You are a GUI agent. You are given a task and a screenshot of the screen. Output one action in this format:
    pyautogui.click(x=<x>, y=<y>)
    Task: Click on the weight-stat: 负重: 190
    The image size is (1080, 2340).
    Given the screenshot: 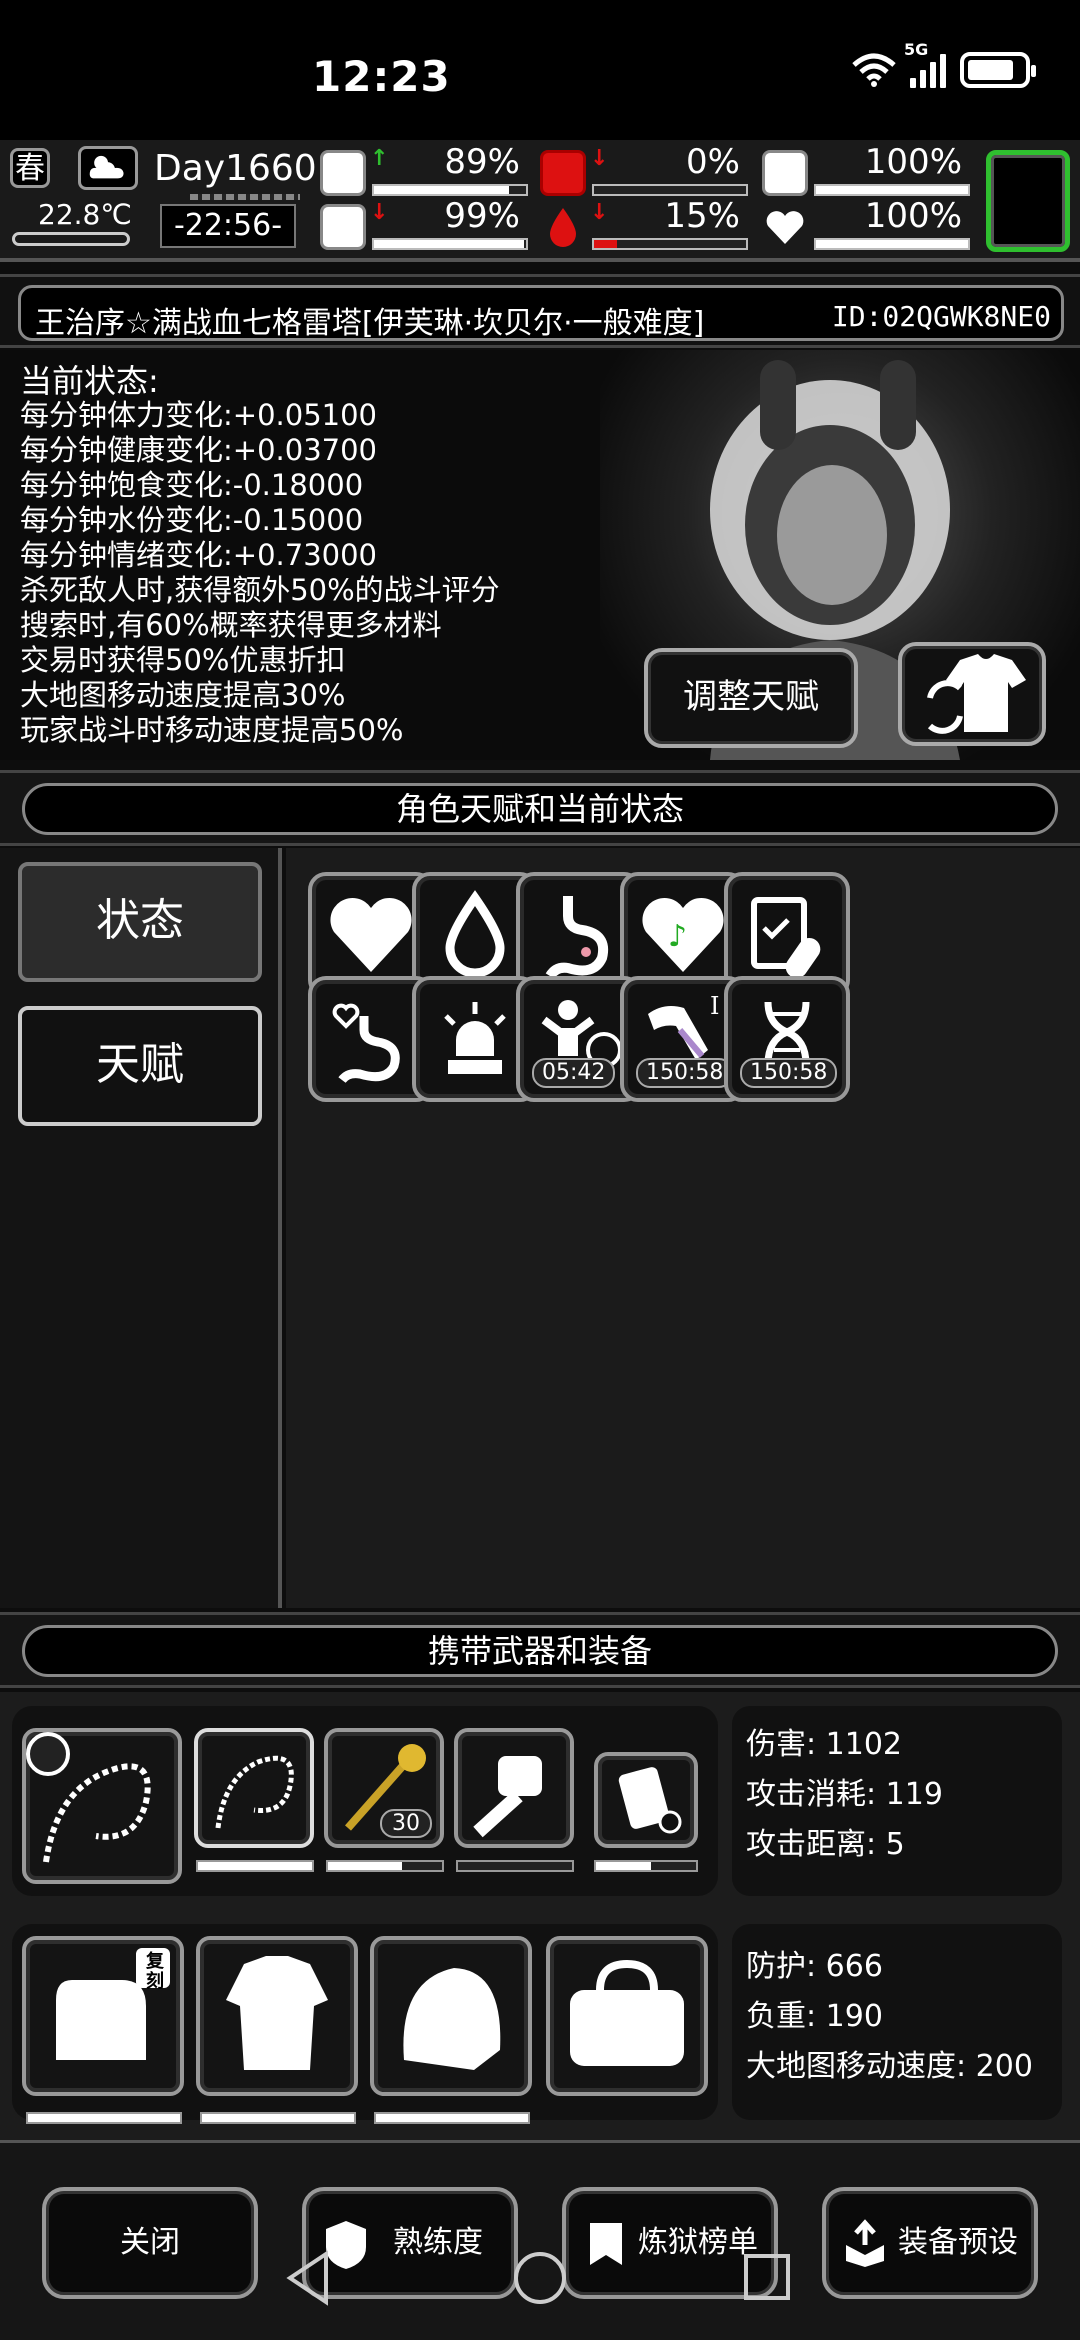 What is the action you would take?
    pyautogui.click(x=814, y=2016)
    